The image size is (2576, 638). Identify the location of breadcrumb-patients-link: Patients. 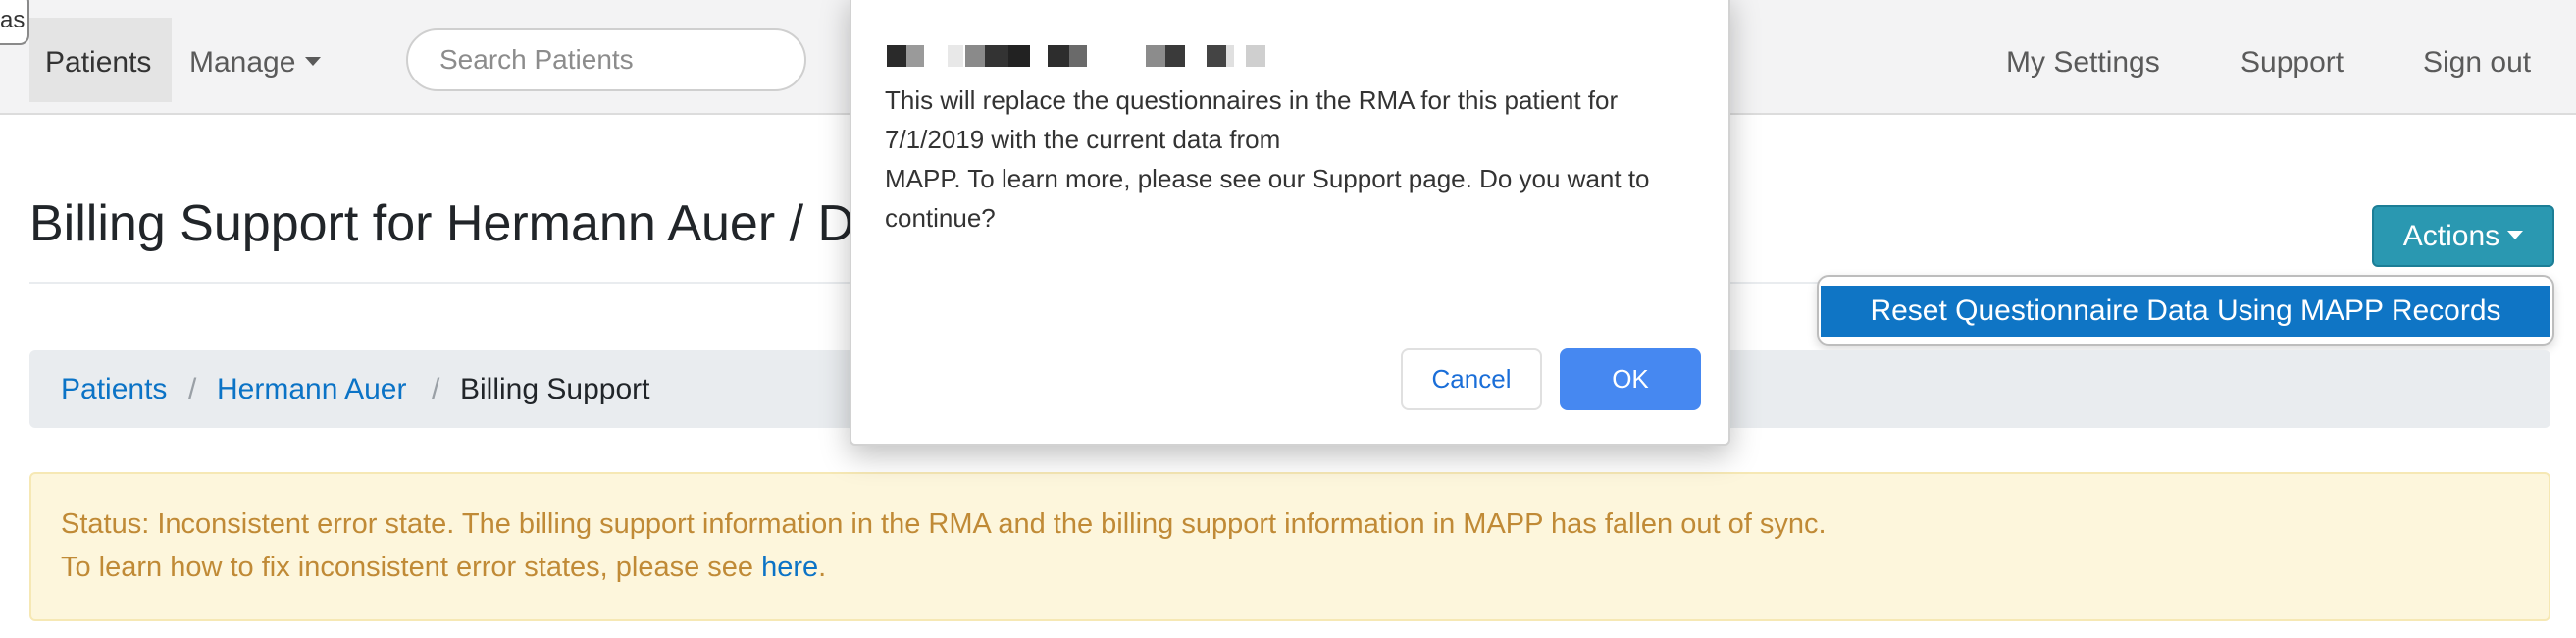
(114, 389).